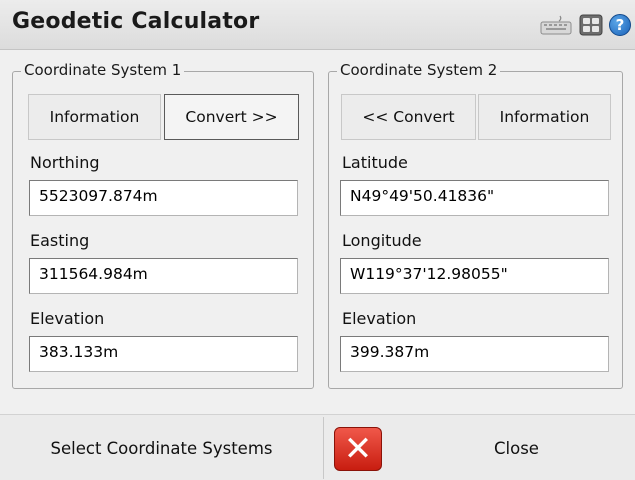  What do you see at coordinates (474, 354) in the screenshot?
I see `elevation-field-2: 399.387m` at bounding box center [474, 354].